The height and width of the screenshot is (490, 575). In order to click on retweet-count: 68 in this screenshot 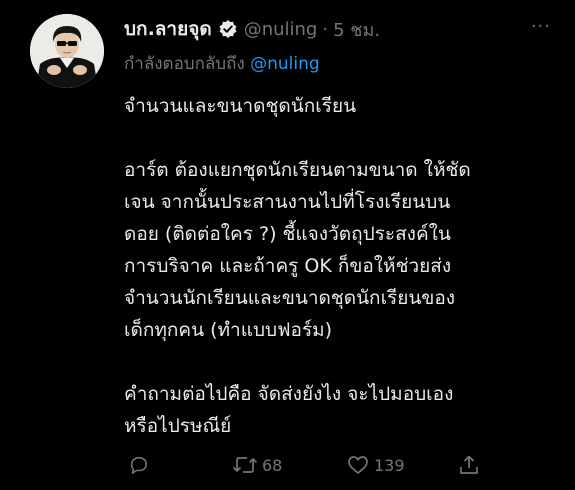, I will do `click(272, 465)`.